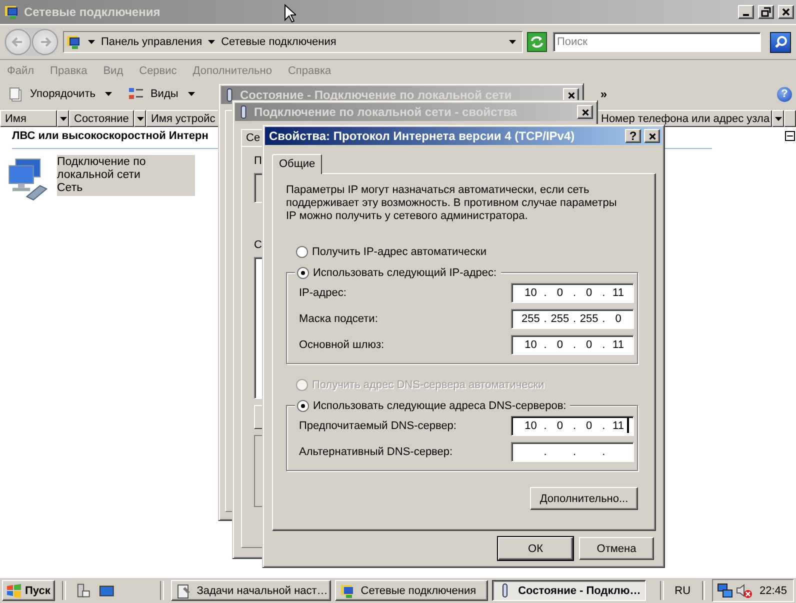  What do you see at coordinates (258, 245) in the screenshot?
I see `field-label: С` at bounding box center [258, 245].